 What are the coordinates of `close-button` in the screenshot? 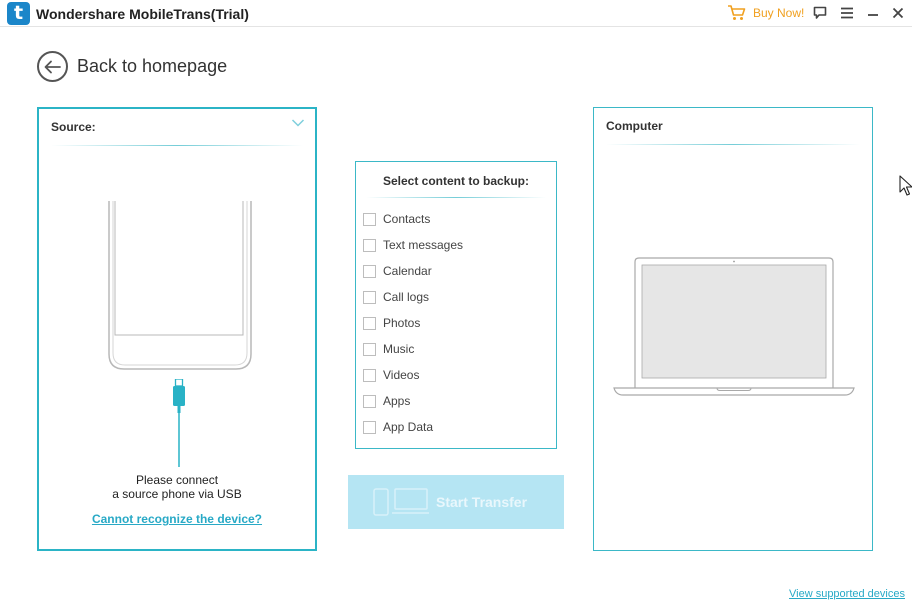 It's located at (898, 13).